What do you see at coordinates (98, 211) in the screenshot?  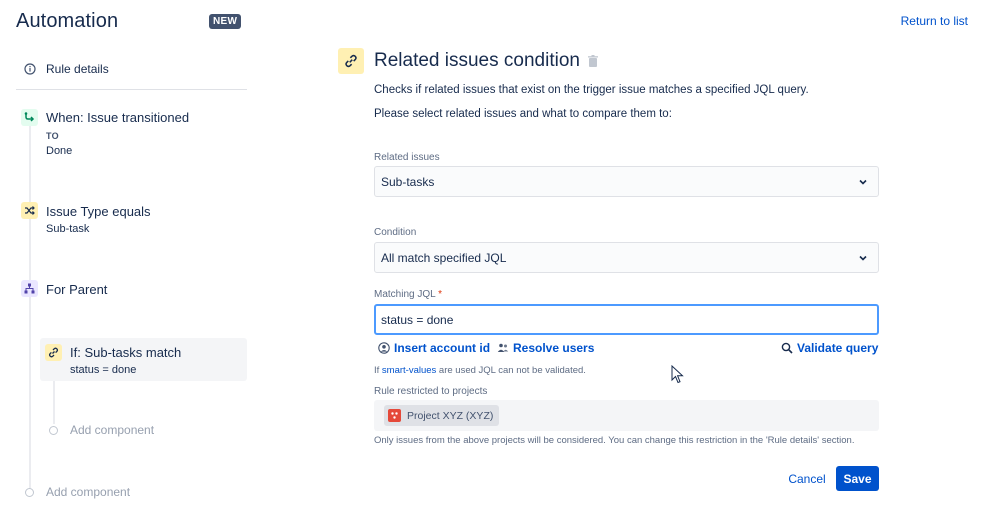 I see `step-issue-type-title: Issue Type equals` at bounding box center [98, 211].